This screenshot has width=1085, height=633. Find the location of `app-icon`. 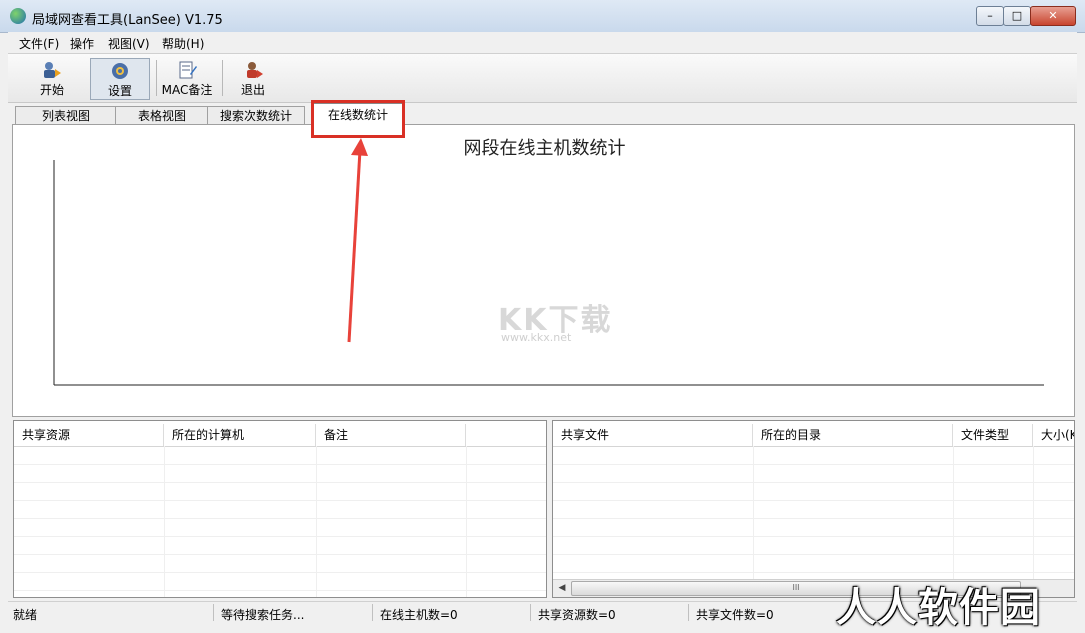

app-icon is located at coordinates (18, 16).